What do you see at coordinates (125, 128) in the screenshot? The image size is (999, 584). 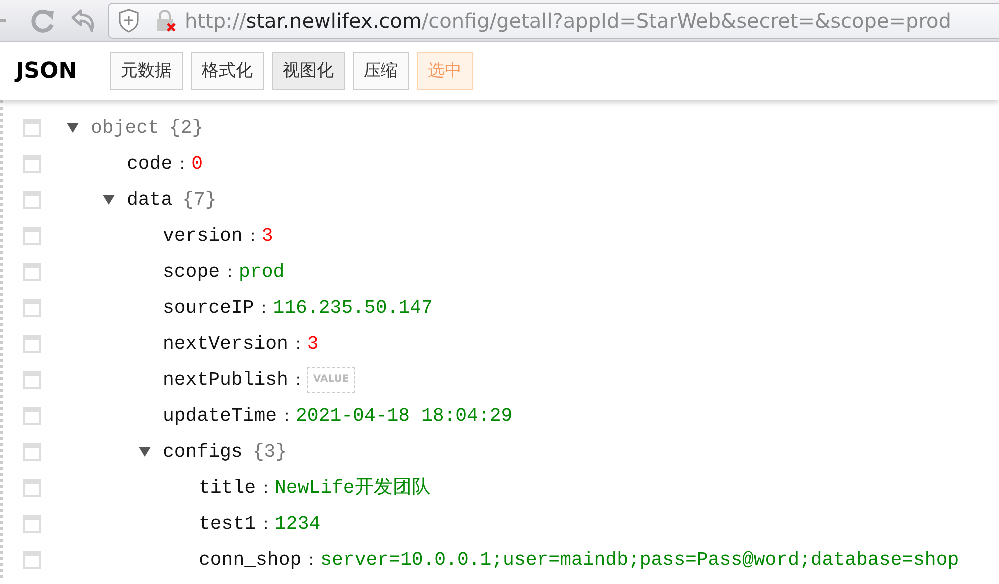 I see `json-key: object` at bounding box center [125, 128].